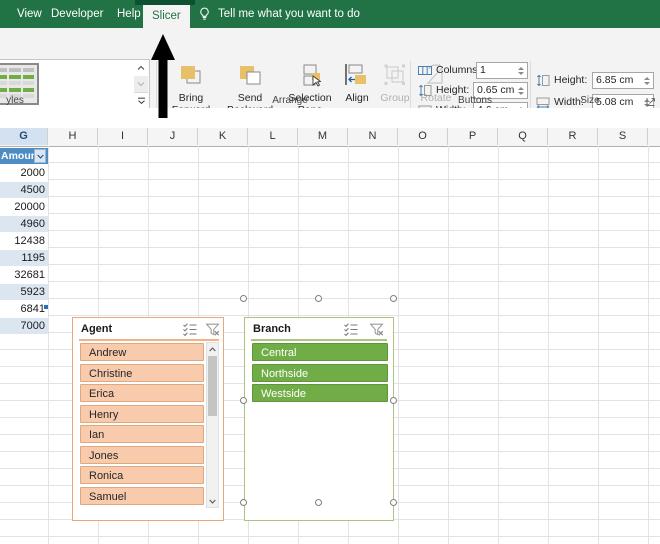 The height and width of the screenshot is (544, 660). What do you see at coordinates (394, 74) in the screenshot?
I see `group-icon` at bounding box center [394, 74].